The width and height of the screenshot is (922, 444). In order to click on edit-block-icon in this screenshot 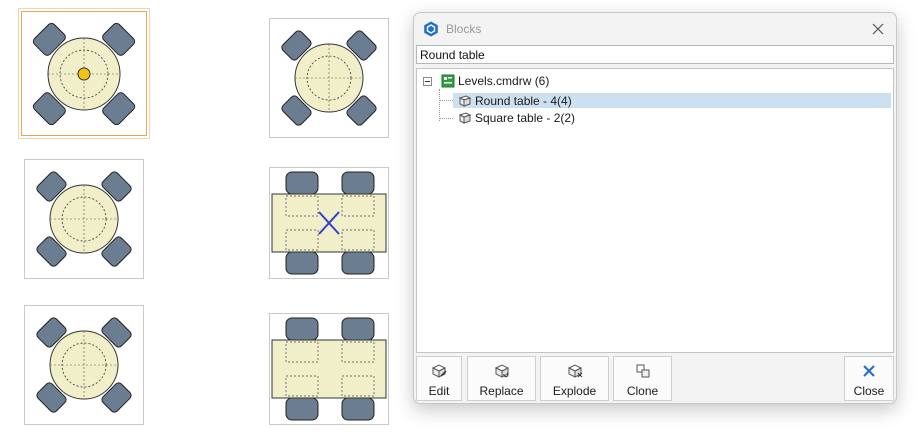, I will do `click(439, 371)`.